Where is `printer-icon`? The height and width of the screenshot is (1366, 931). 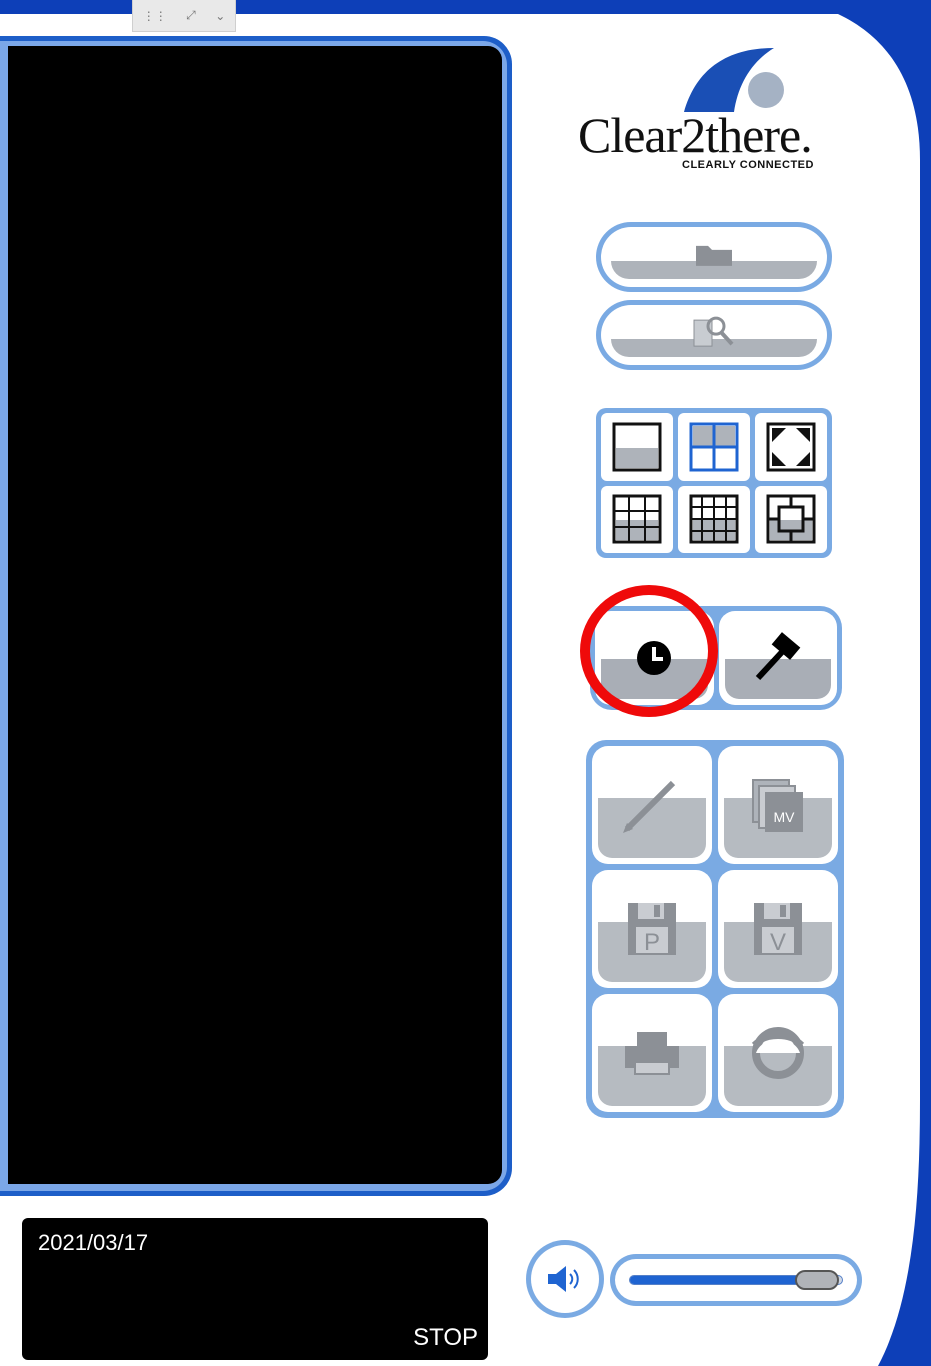
printer-icon is located at coordinates (652, 1053).